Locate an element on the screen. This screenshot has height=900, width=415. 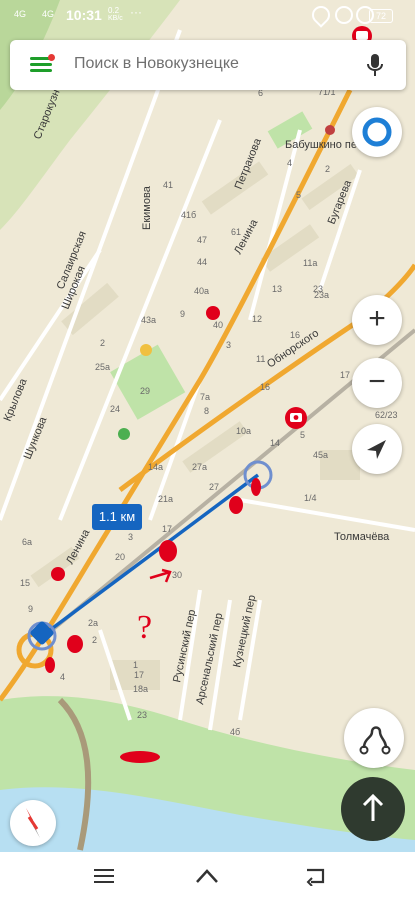
compass-button is located at coordinates (33, 823).